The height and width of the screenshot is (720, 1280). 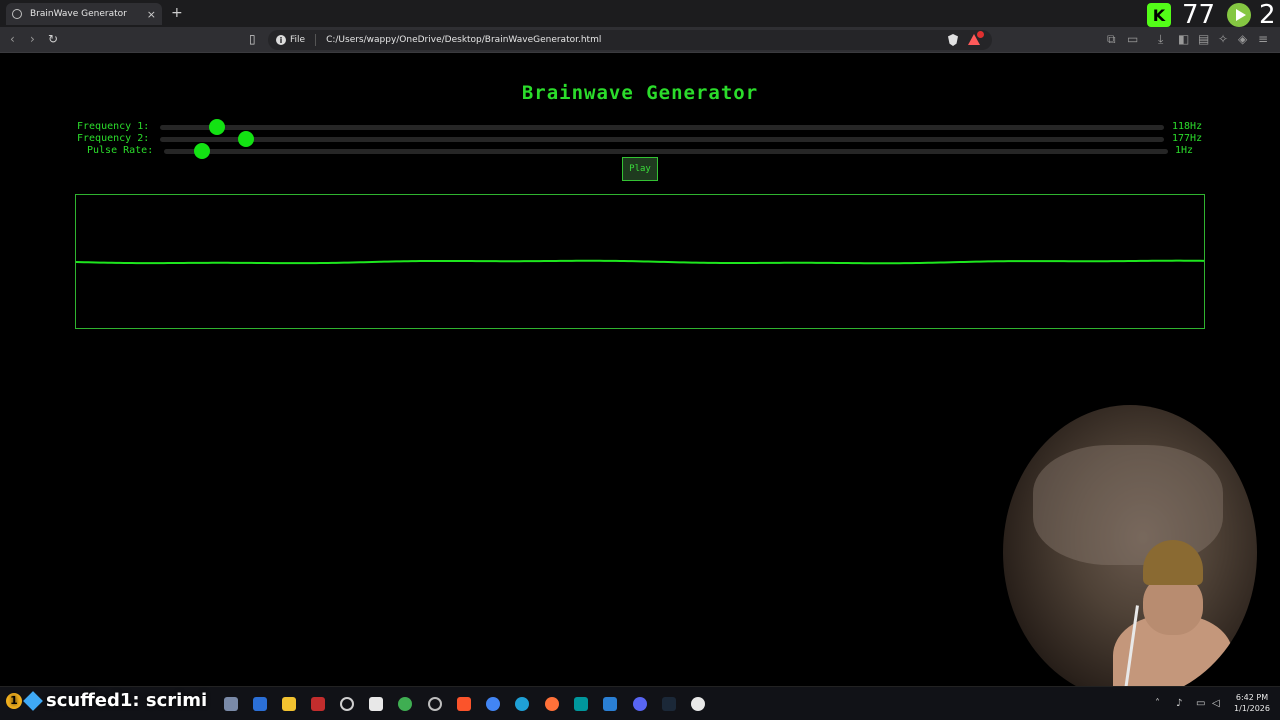 What do you see at coordinates (666, 151) in the screenshot?
I see `pulse-rate-slider` at bounding box center [666, 151].